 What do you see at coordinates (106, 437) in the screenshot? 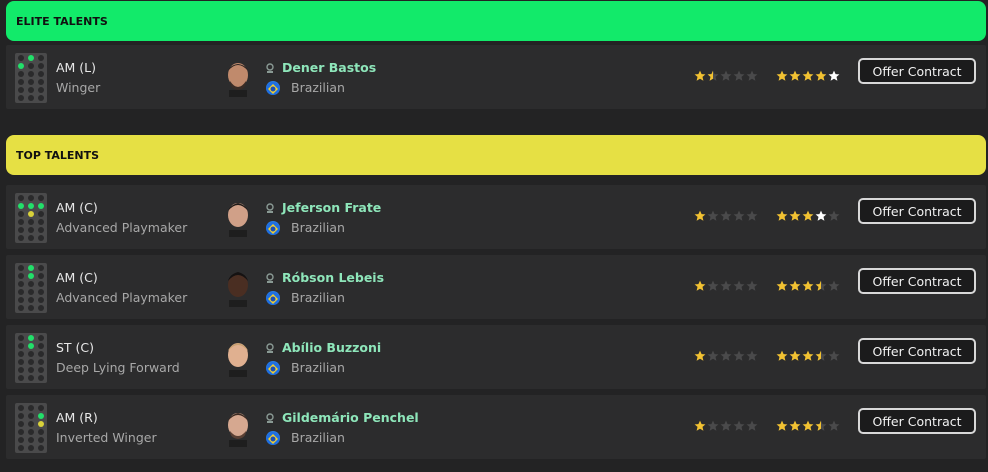
I see `role-label: Inverted Winger` at bounding box center [106, 437].